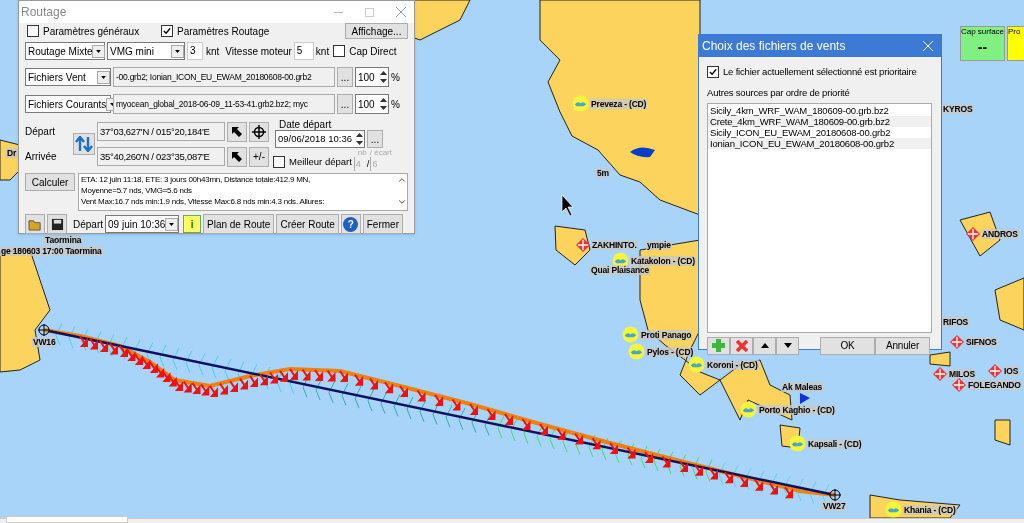 The height and width of the screenshot is (523, 1024). What do you see at coordinates (603, 173) in the screenshot?
I see `map-label: 5m` at bounding box center [603, 173].